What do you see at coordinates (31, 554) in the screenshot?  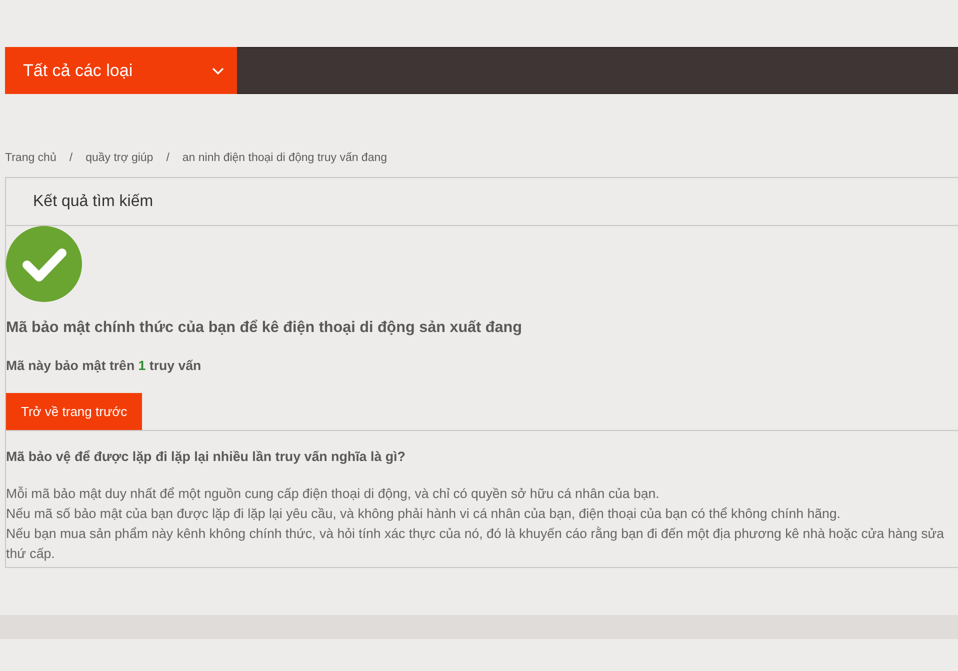 I see `faq-line: thứ cấp.` at bounding box center [31, 554].